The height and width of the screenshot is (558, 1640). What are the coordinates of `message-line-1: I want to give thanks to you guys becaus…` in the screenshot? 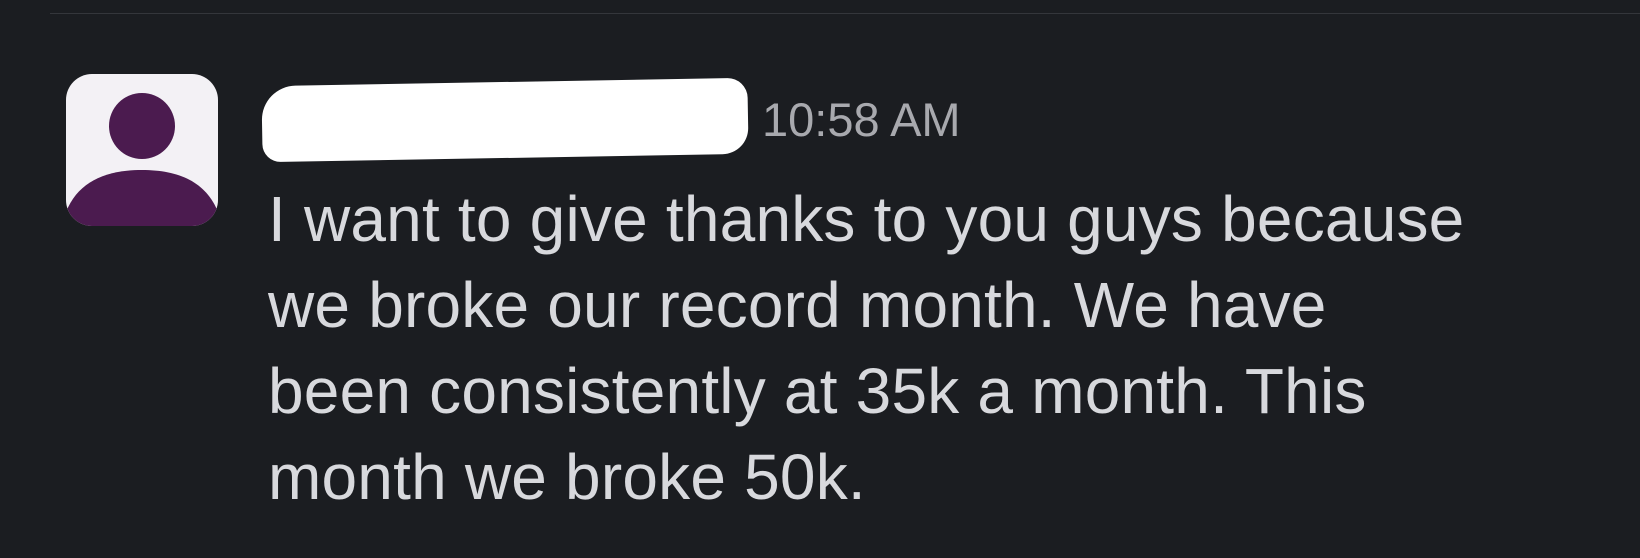 It's located at (866, 219).